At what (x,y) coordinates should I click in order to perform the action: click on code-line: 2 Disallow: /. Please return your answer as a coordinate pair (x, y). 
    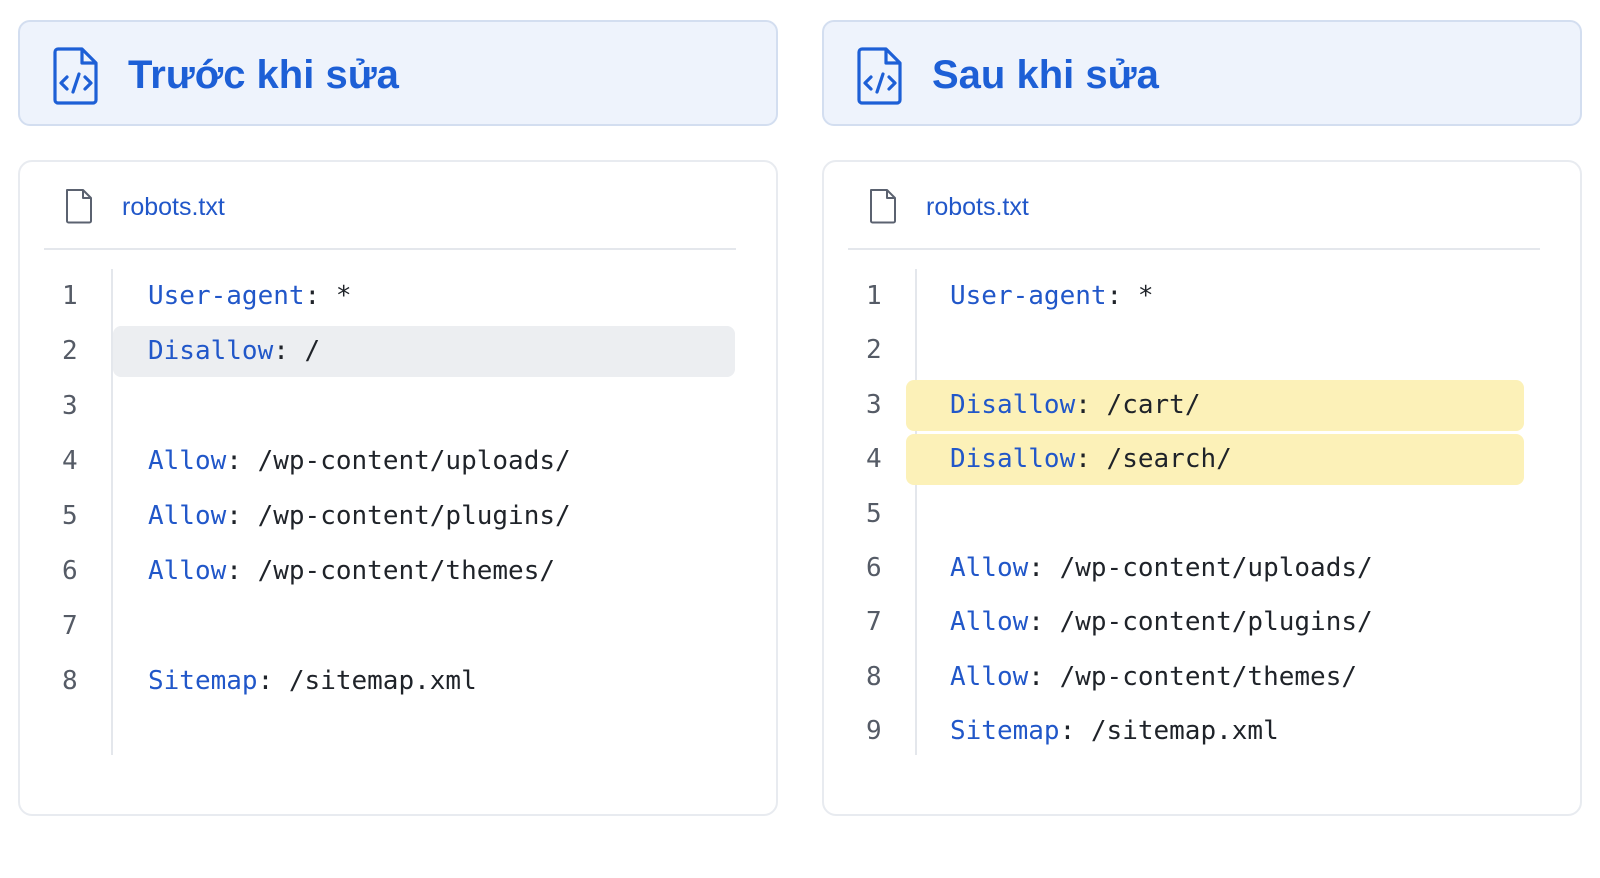
    Looking at the image, I should click on (398, 351).